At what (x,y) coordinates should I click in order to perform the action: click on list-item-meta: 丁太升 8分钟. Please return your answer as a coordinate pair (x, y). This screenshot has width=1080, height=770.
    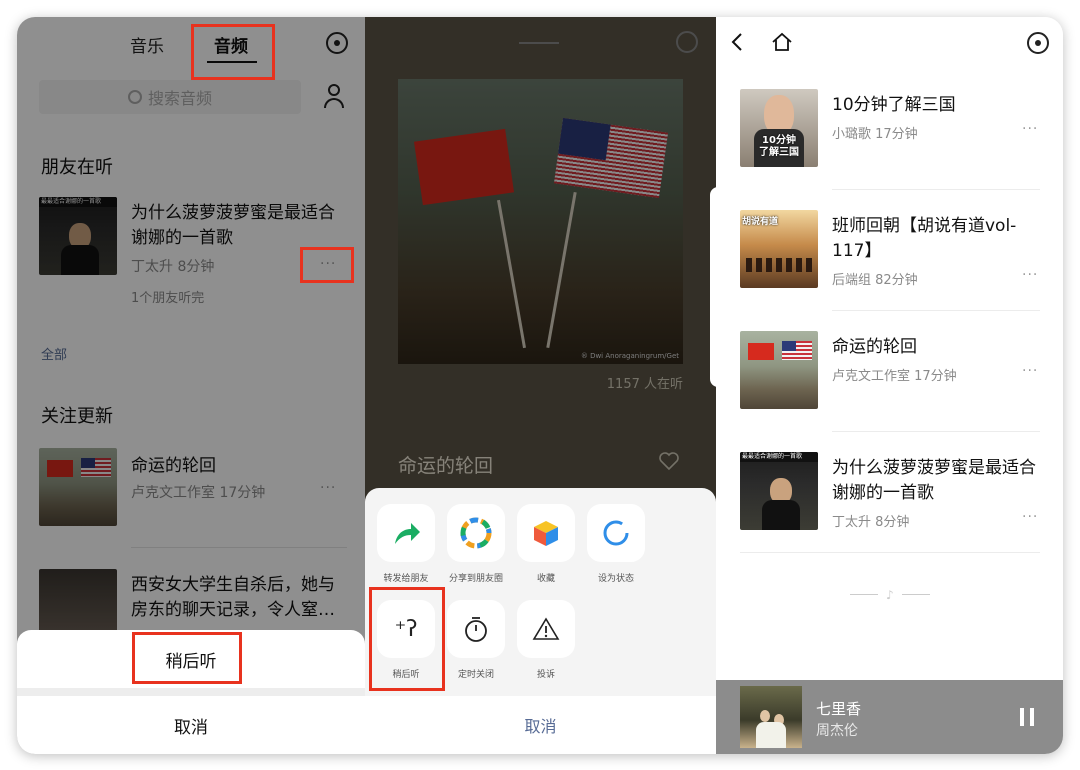
    Looking at the image, I should click on (871, 522).